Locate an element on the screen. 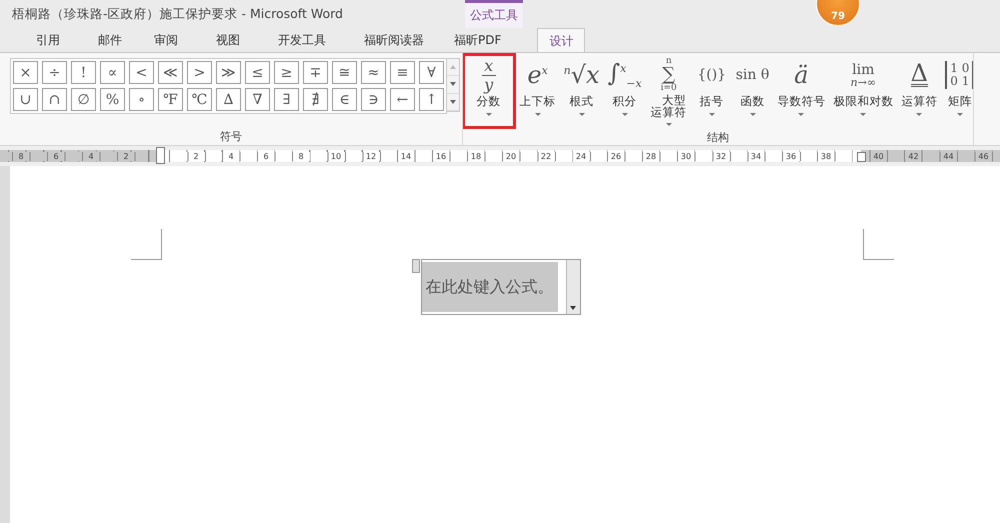  ruler-number: 22 is located at coordinates (546, 156).